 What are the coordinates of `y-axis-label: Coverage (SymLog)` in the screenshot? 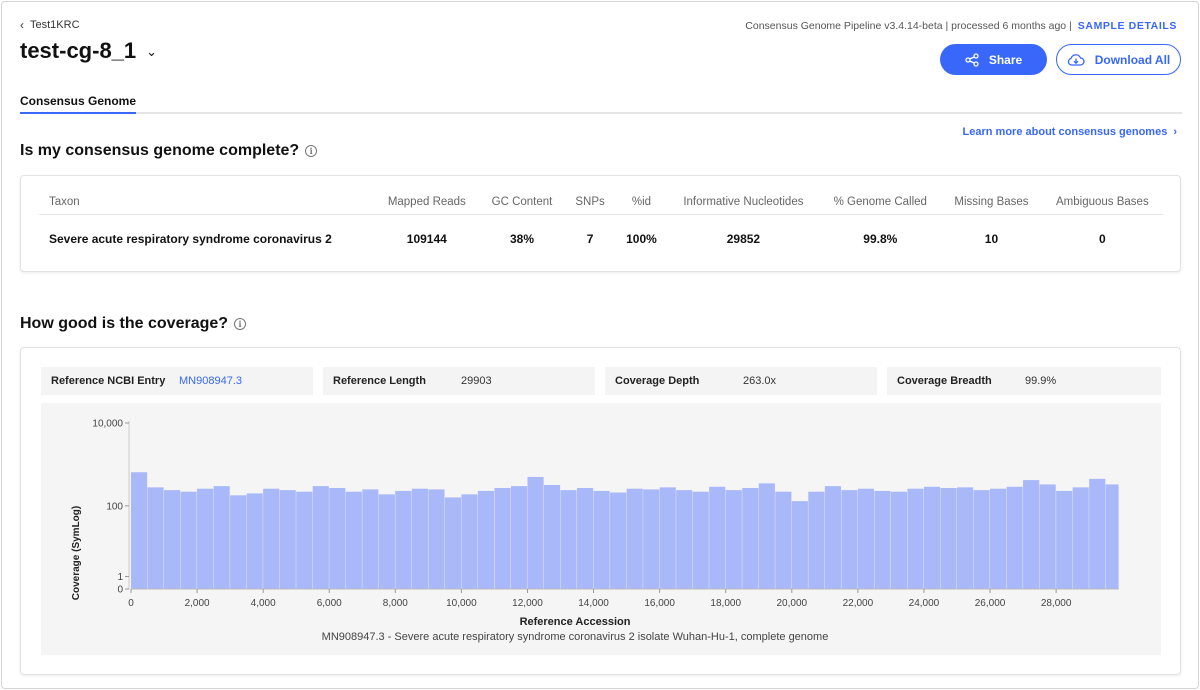 It's located at (76, 553).